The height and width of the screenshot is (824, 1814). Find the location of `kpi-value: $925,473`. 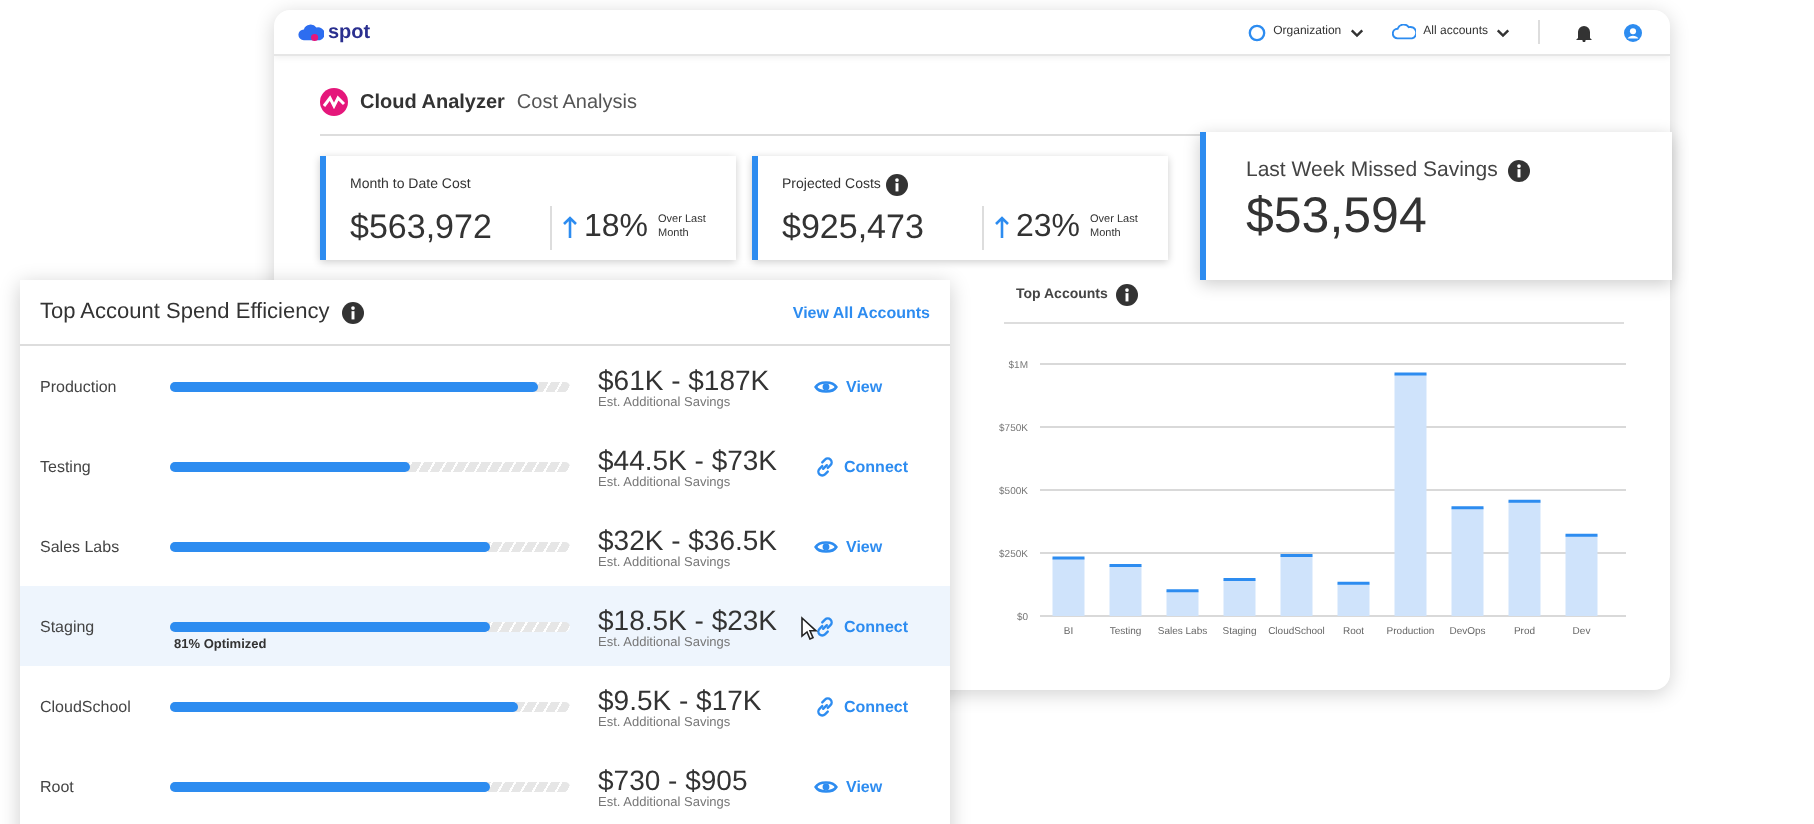

kpi-value: $925,473 is located at coordinates (854, 228).